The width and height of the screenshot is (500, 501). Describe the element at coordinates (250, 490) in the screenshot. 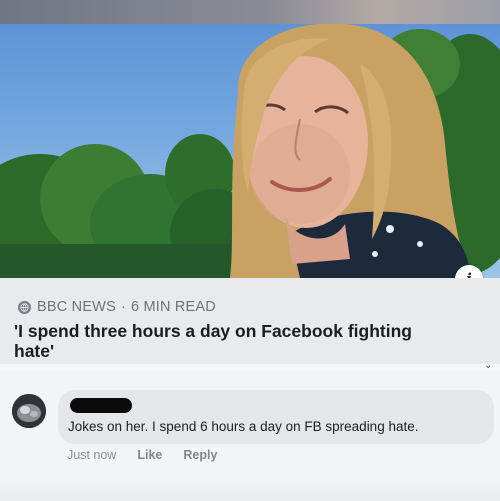

I see `bottom-fade` at that location.